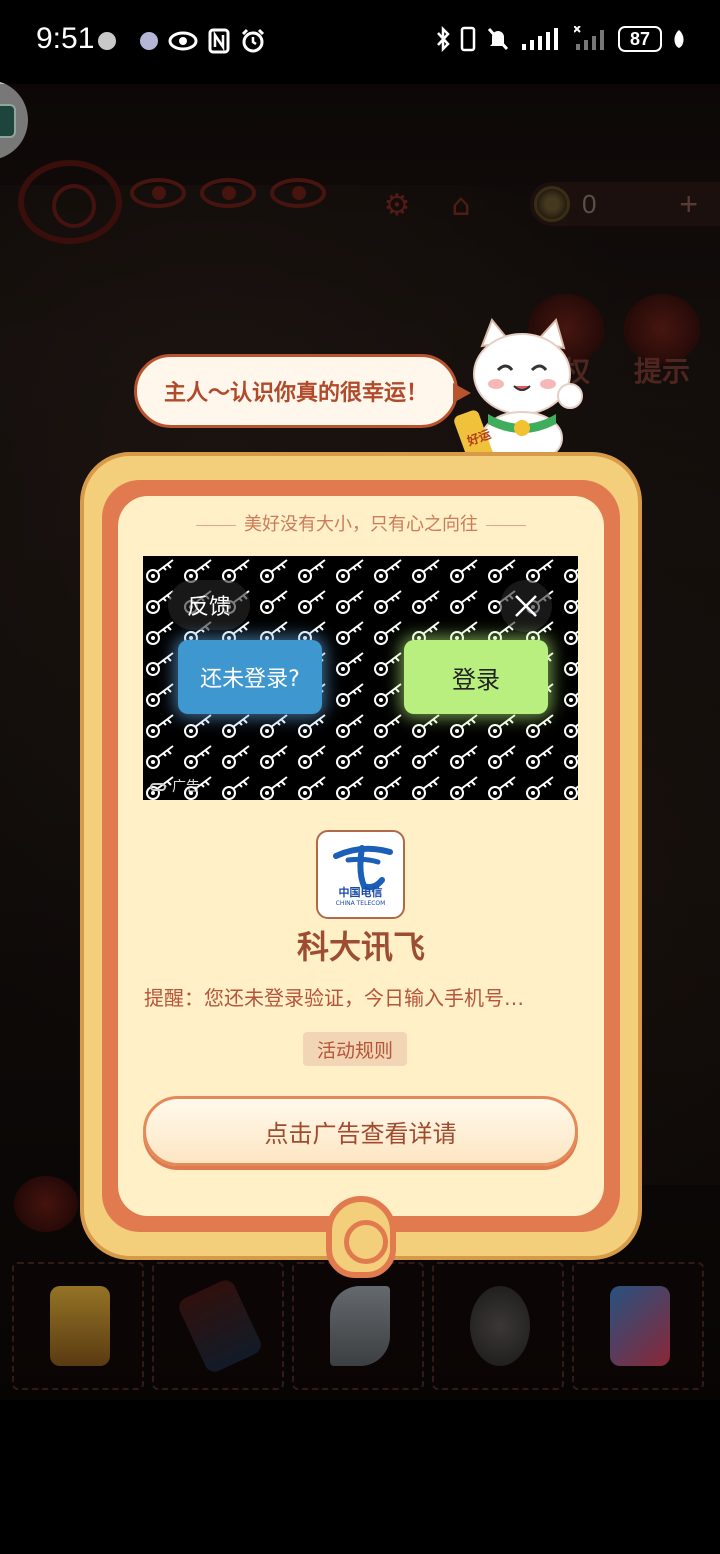 This screenshot has width=720, height=1554. What do you see at coordinates (186, 787) in the screenshot?
I see `ad-label-text: 广告` at bounding box center [186, 787].